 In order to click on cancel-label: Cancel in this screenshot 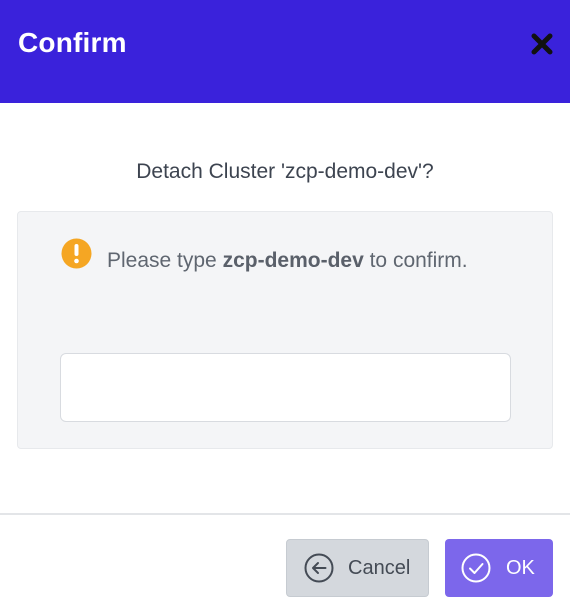, I will do `click(379, 567)`.